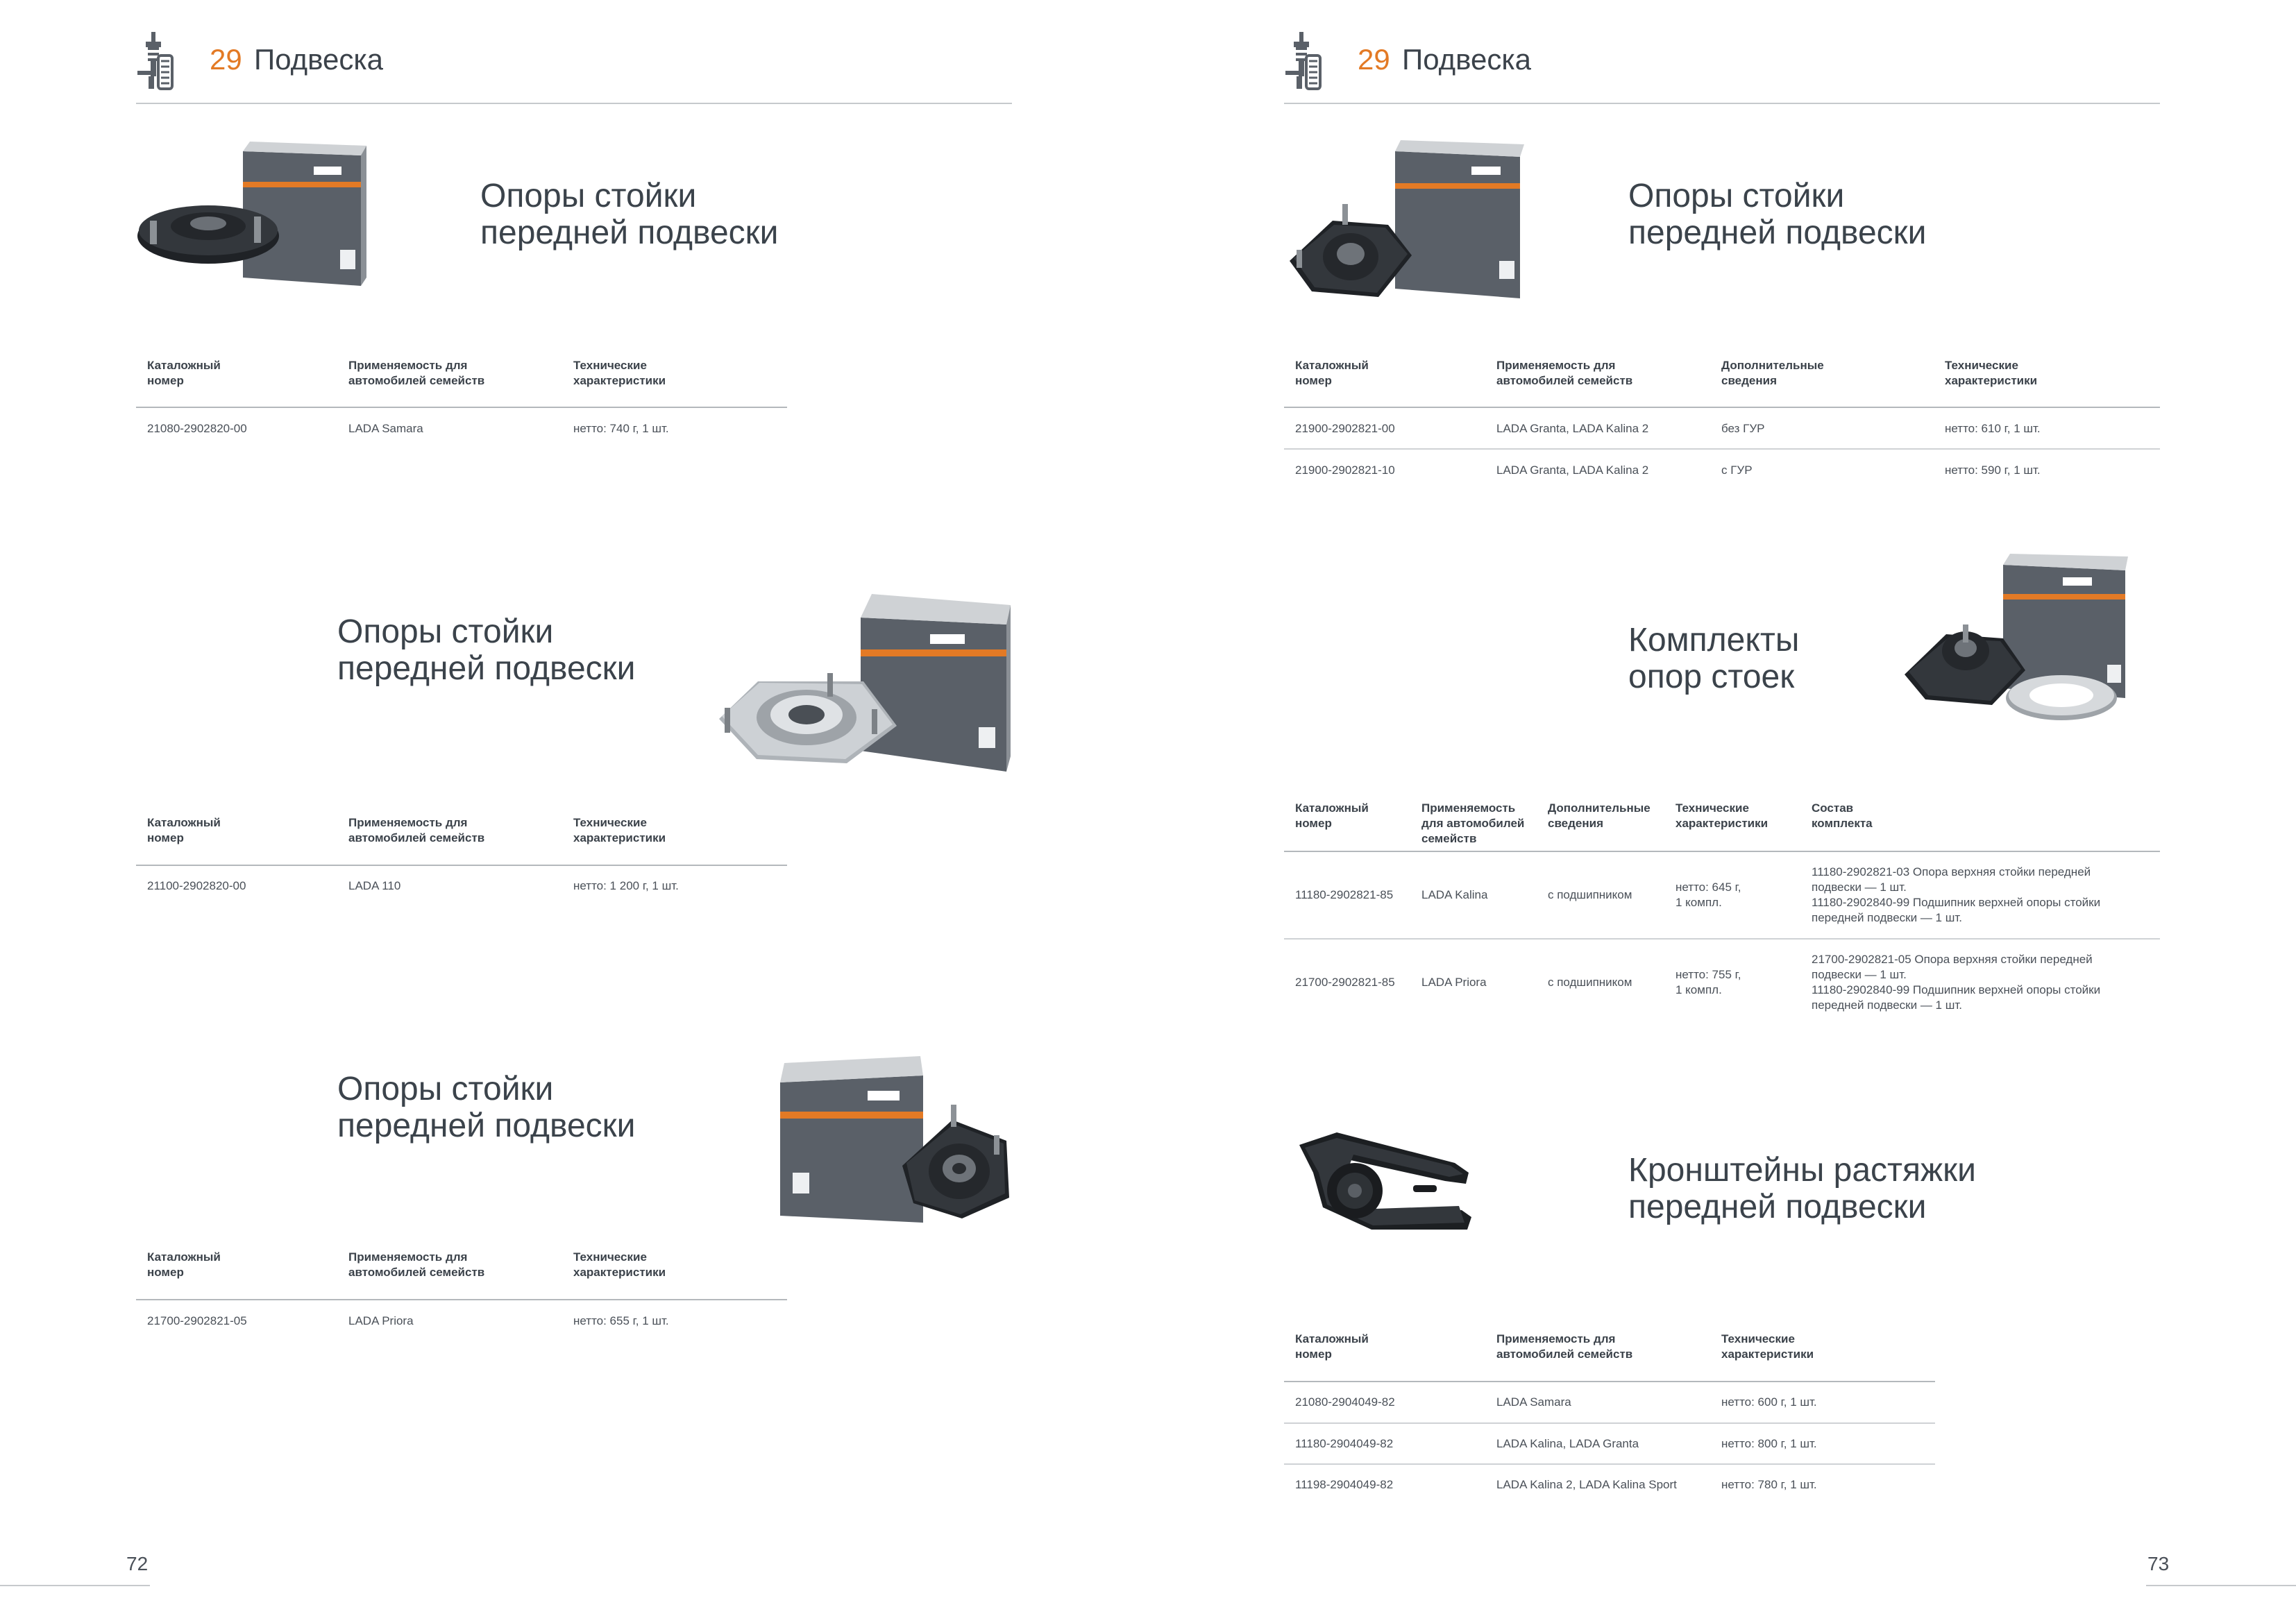  Describe the element at coordinates (1993, 470) in the screenshot. I see `table-cell: нетто: 590 г, 1 шт.` at that location.